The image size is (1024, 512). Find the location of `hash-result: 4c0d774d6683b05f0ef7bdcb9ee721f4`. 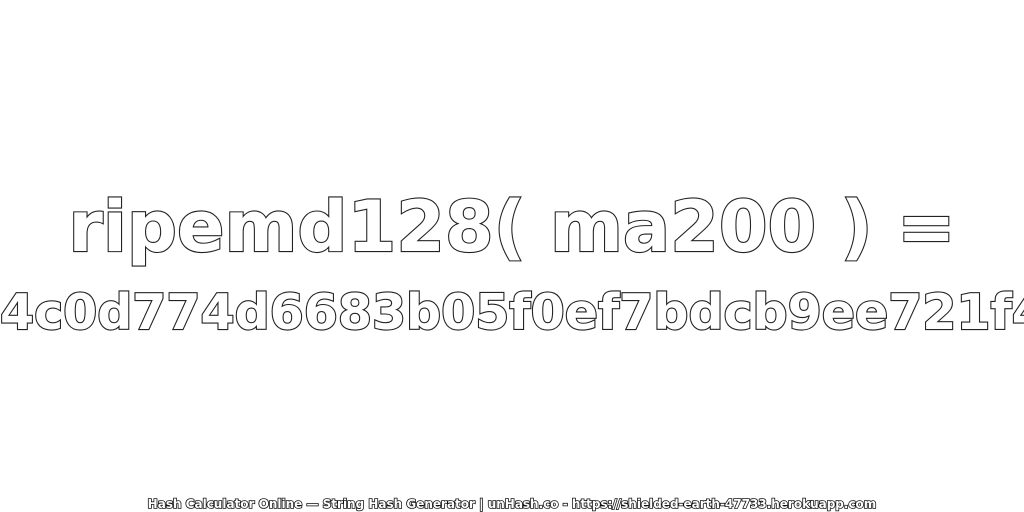

hash-result: 4c0d774d6683b05f0ef7bdcb9ee721f4 is located at coordinates (512, 312).